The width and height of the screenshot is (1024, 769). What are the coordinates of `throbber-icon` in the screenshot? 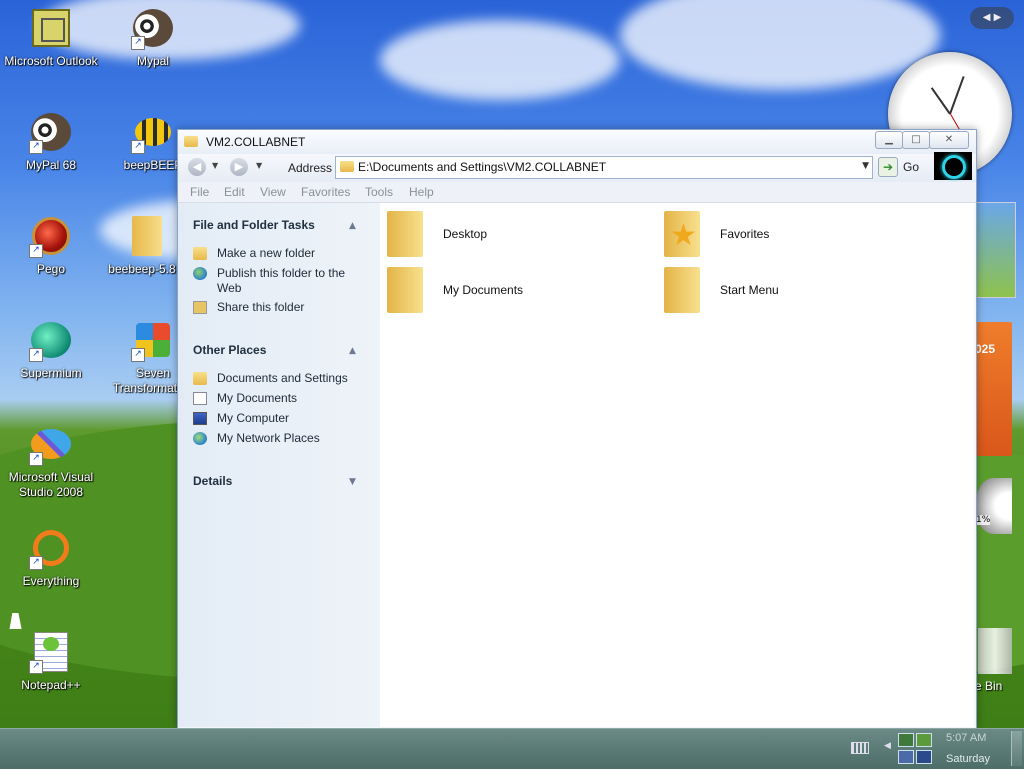 It's located at (953, 166).